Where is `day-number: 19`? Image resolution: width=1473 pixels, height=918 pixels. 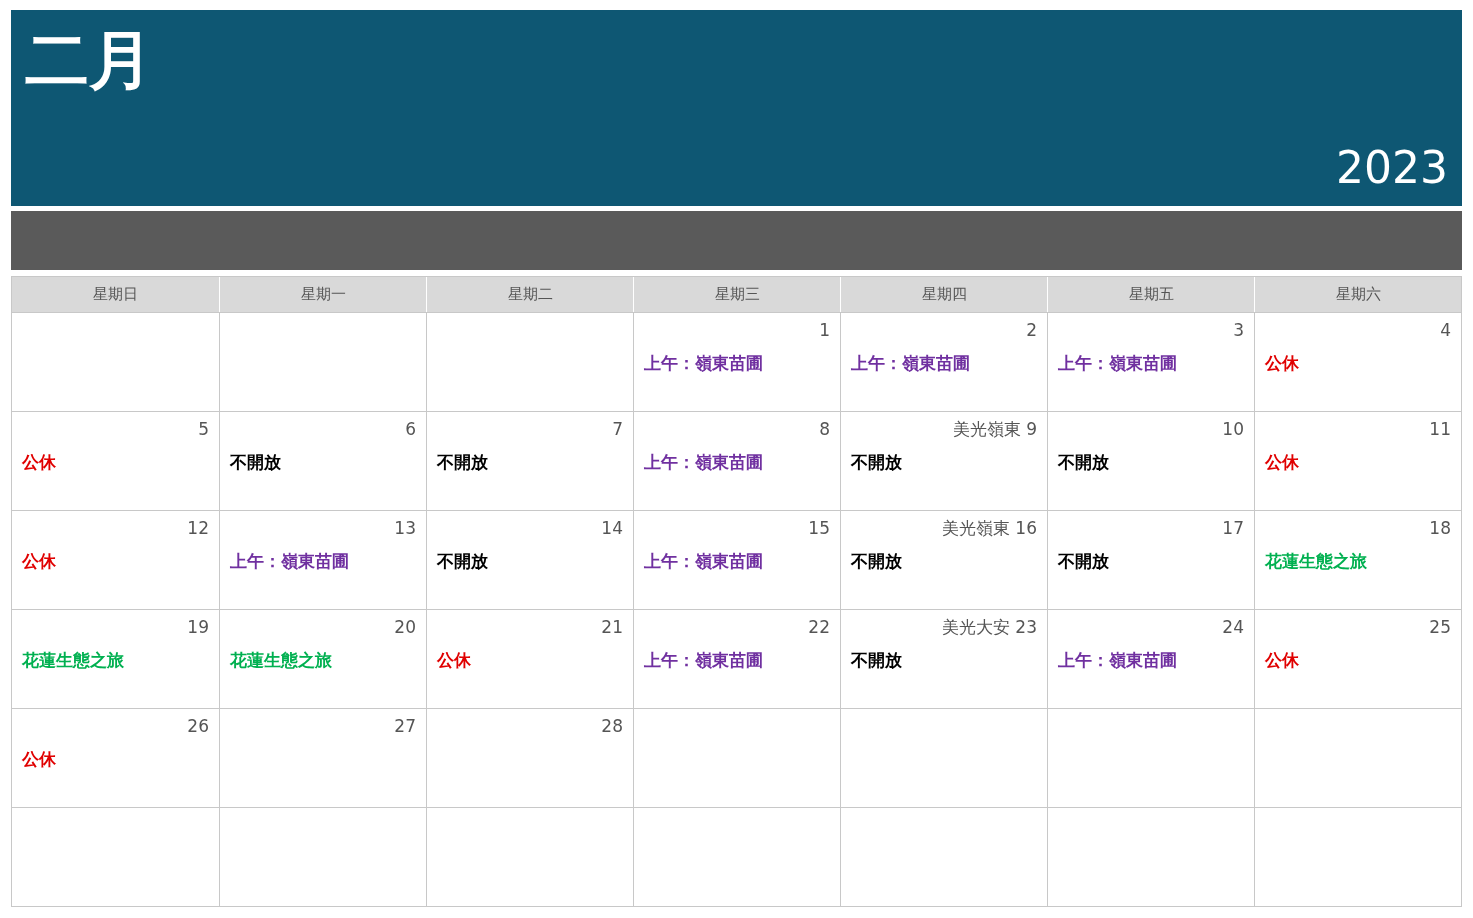 day-number: 19 is located at coordinates (198, 627).